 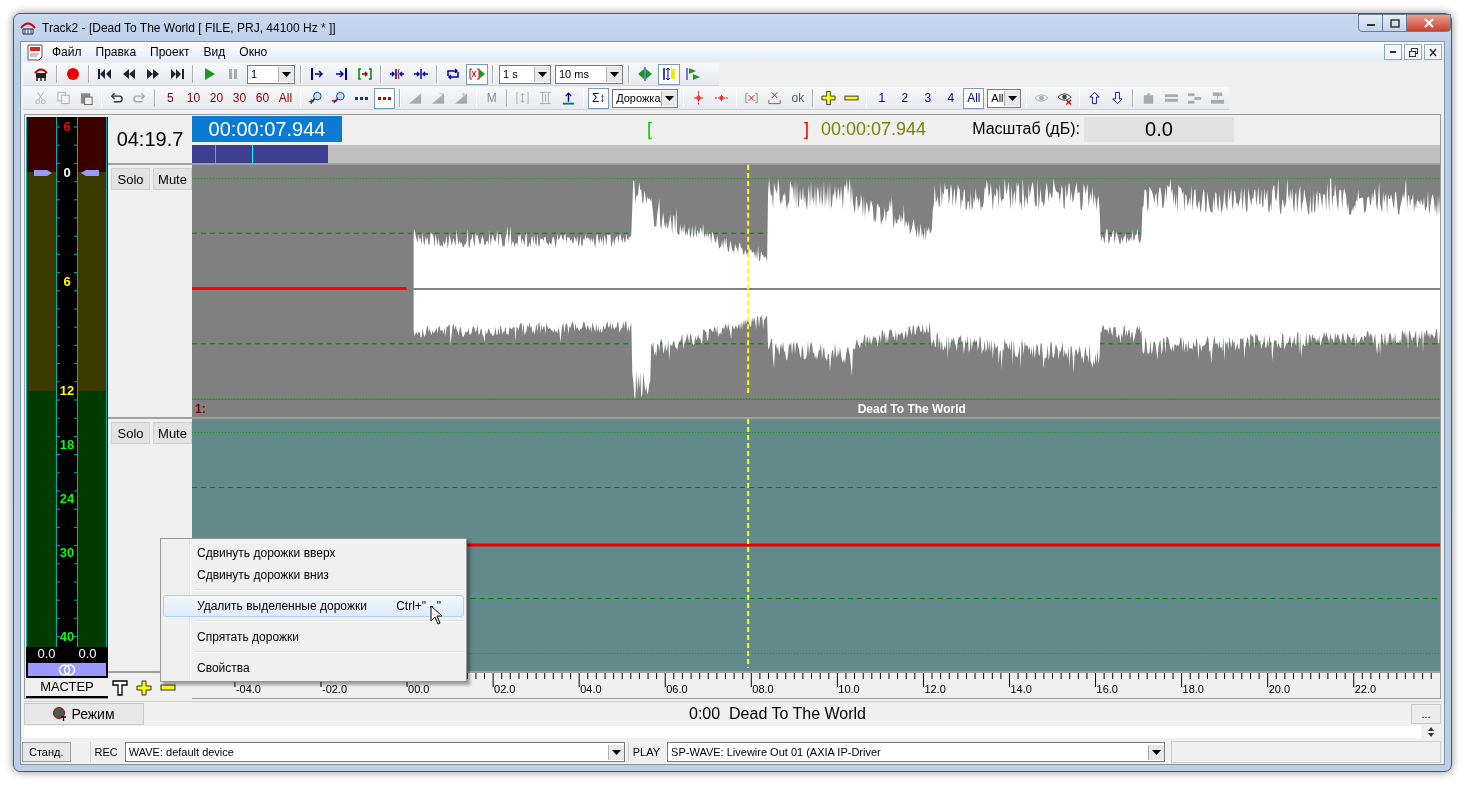 What do you see at coordinates (882, 98) in the screenshot?
I see `toolbar-button: 1` at bounding box center [882, 98].